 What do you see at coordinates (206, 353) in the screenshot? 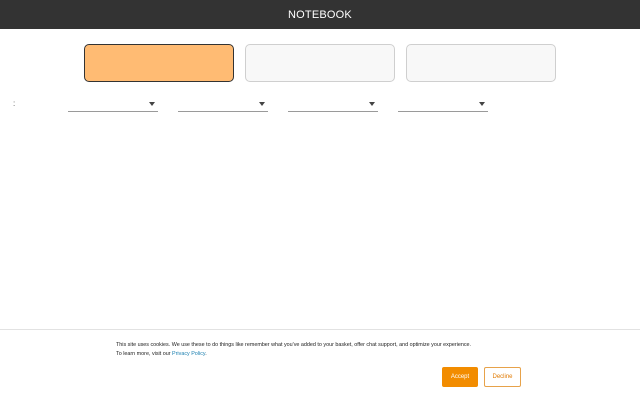
I see `cookie-line-2-suffix: .` at bounding box center [206, 353].